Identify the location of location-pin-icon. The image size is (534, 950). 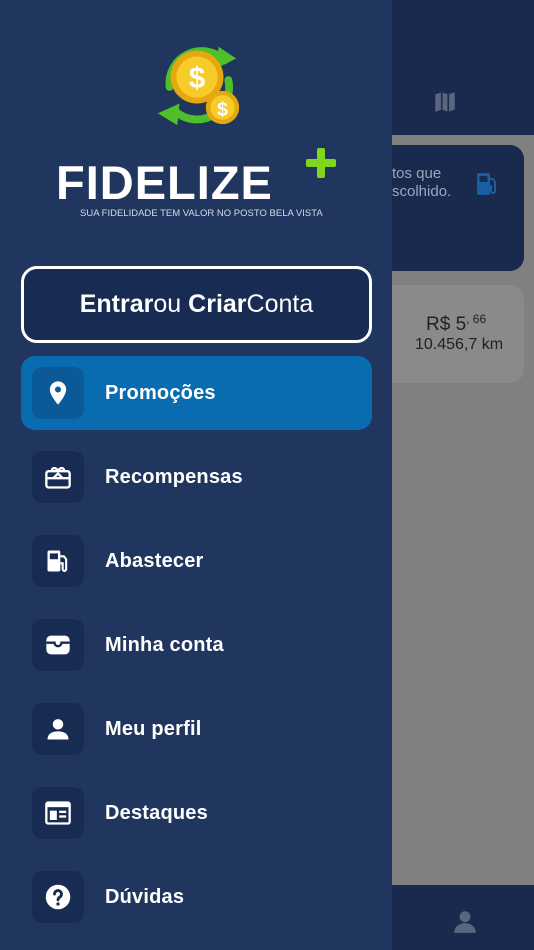
(58, 393).